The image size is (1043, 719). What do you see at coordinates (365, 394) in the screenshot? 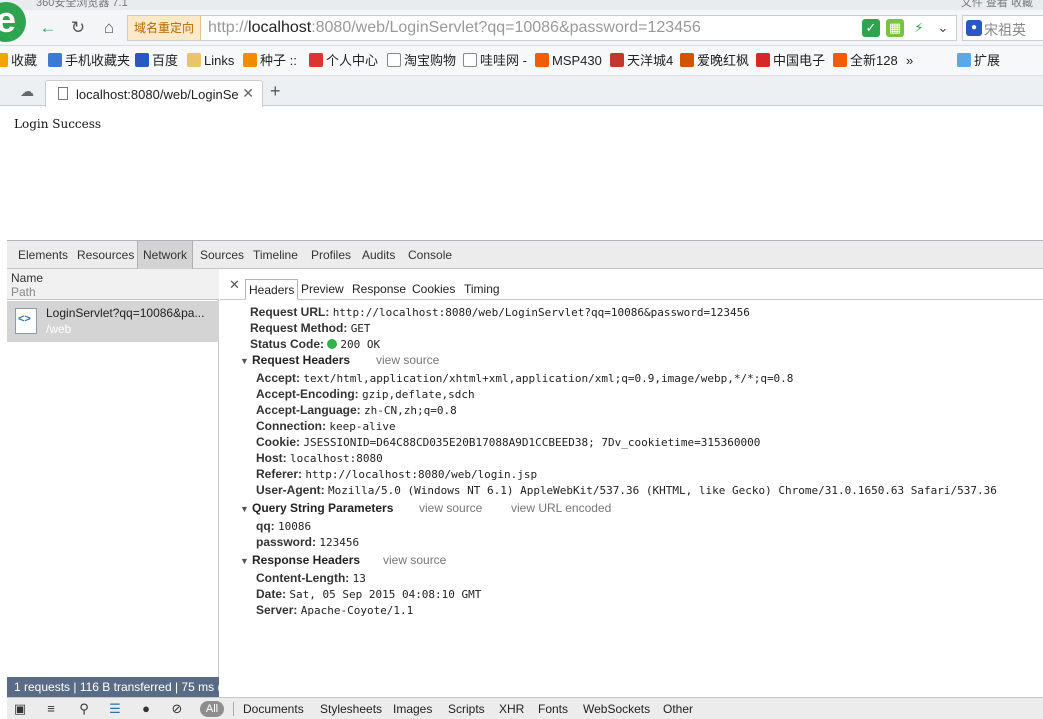
I see `request-header-row: Accept-Encoding: gzip,deflate,sdch` at bounding box center [365, 394].